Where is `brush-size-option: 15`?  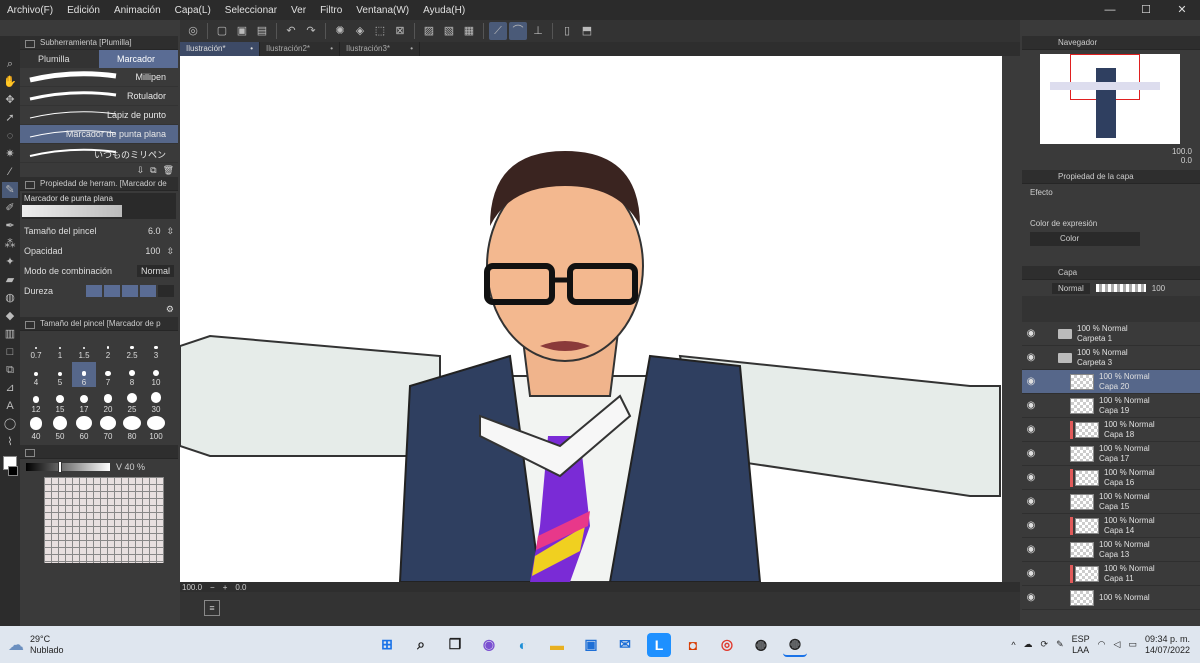 brush-size-option: 15 is located at coordinates (60, 401).